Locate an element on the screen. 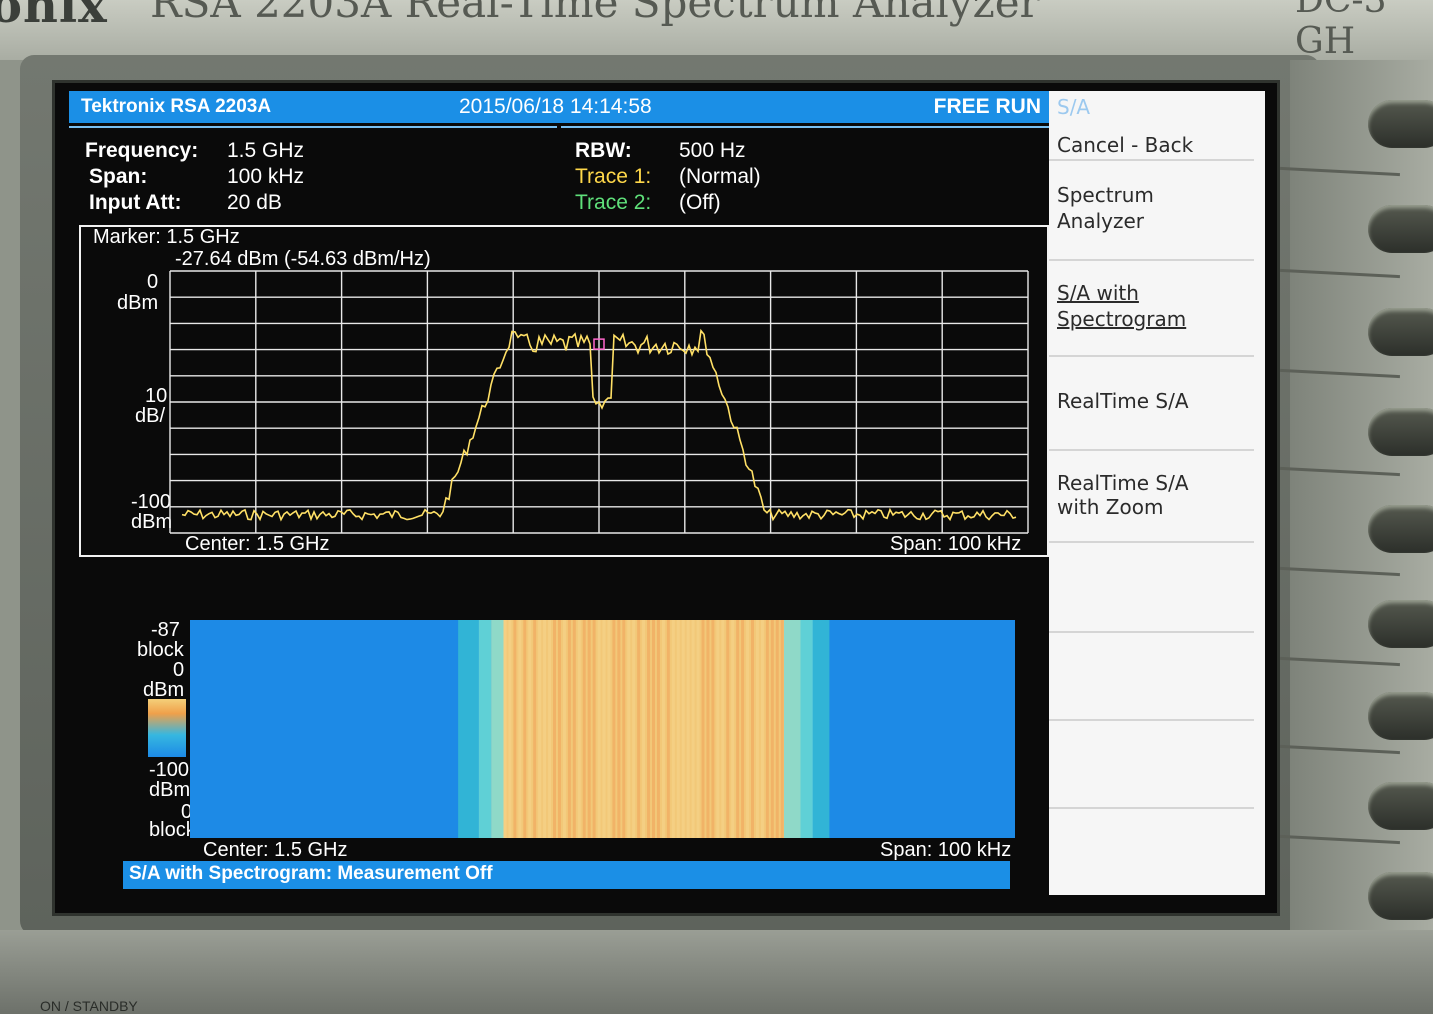 This screenshot has width=1433, height=1014. menu-item-label: Spectrogram is located at coordinates (1122, 319).